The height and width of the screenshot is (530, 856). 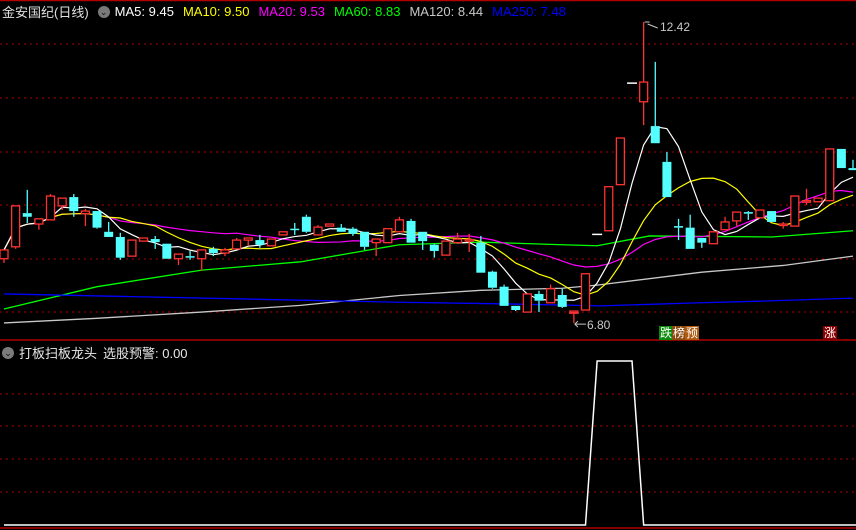 I want to click on high-arrow-line, so click(x=652, y=26).